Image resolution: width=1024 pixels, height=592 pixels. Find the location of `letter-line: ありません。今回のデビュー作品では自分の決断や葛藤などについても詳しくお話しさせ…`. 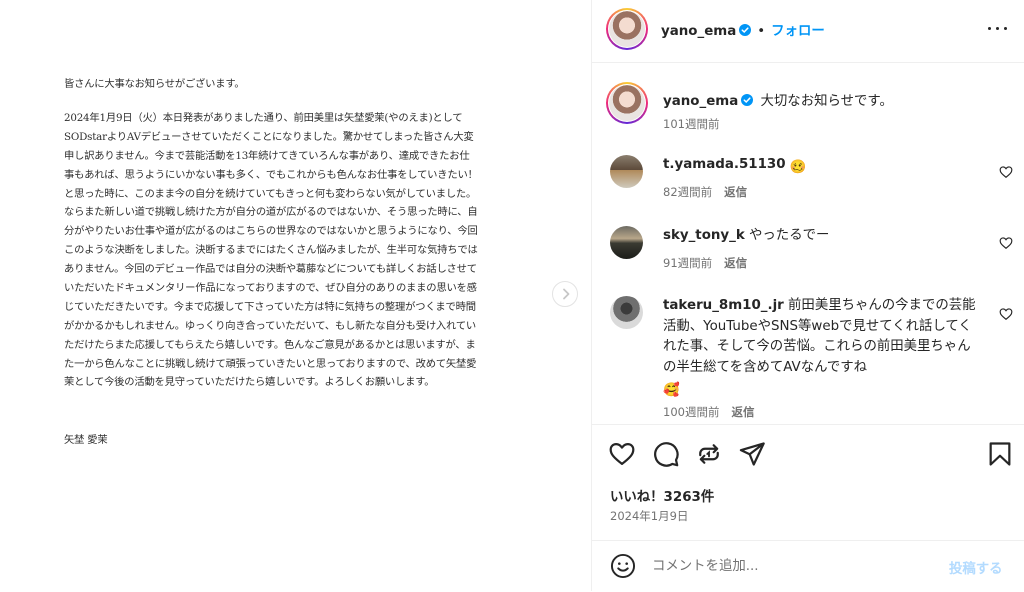

letter-line: ありません。今回のデビュー作品では自分の決断や葛藤などについても詳しくお話しさせ… is located at coordinates (270, 269).